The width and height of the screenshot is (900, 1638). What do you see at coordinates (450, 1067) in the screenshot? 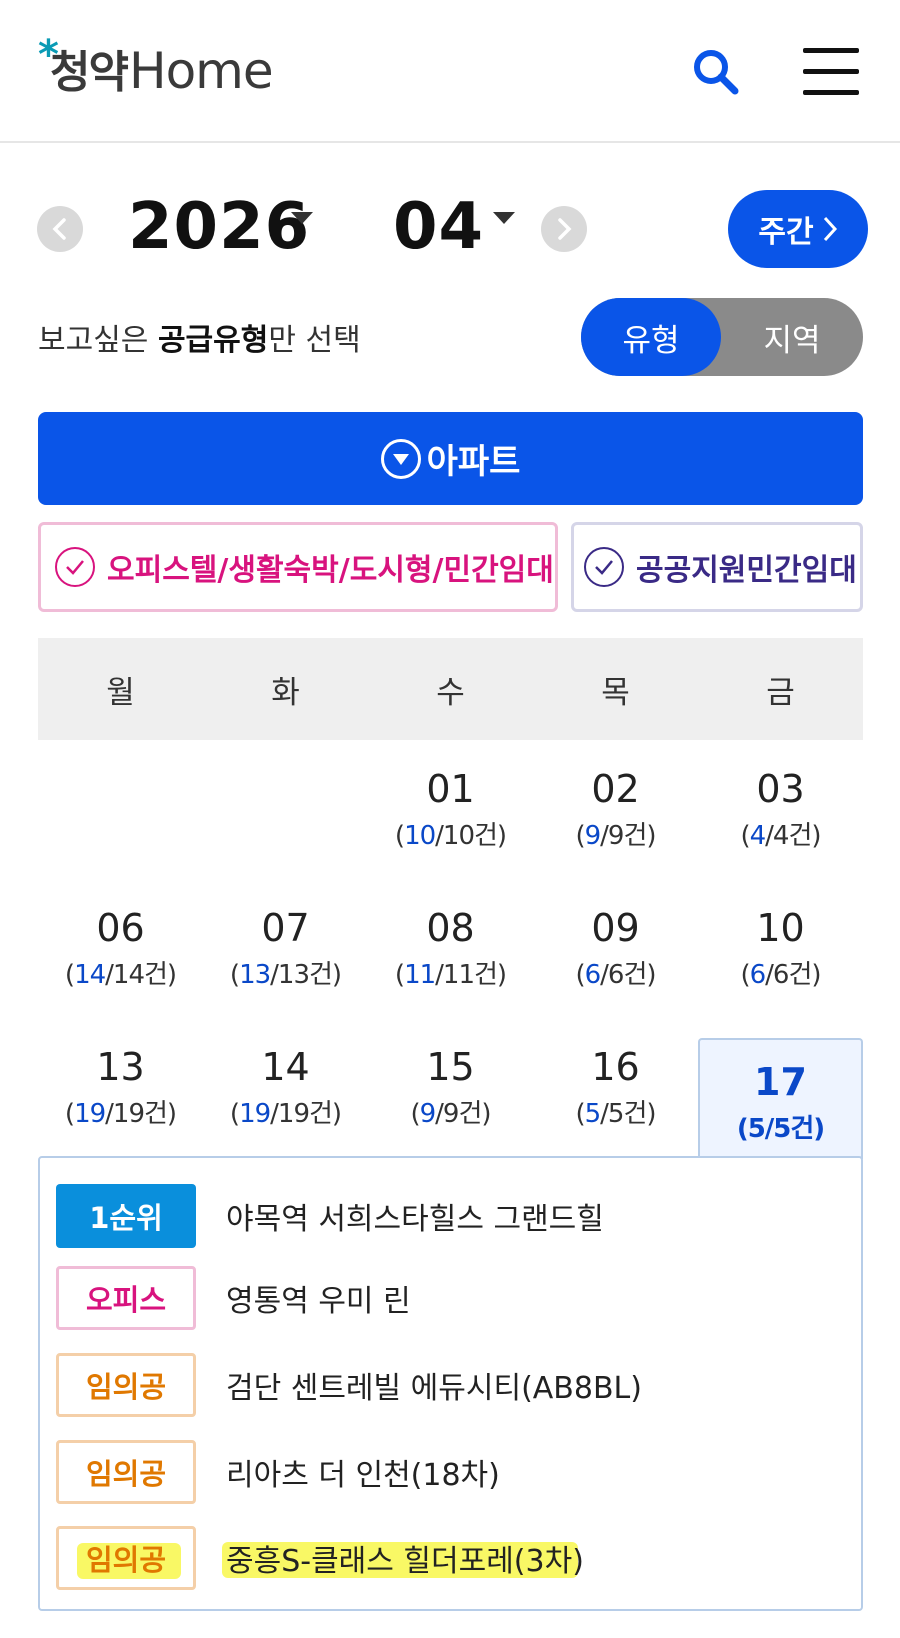
I see `day-number: 15` at bounding box center [450, 1067].